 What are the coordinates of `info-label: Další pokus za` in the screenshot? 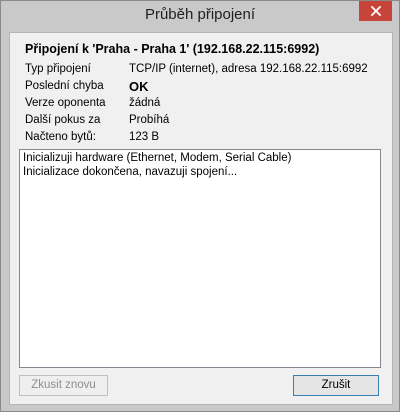 It's located at (63, 120).